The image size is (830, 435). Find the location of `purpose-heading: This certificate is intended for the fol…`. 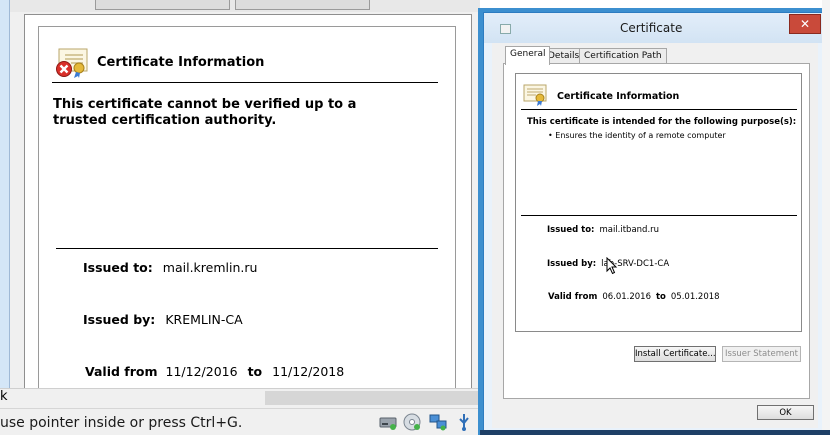

purpose-heading: This certificate is intended for the fol… is located at coordinates (662, 122).